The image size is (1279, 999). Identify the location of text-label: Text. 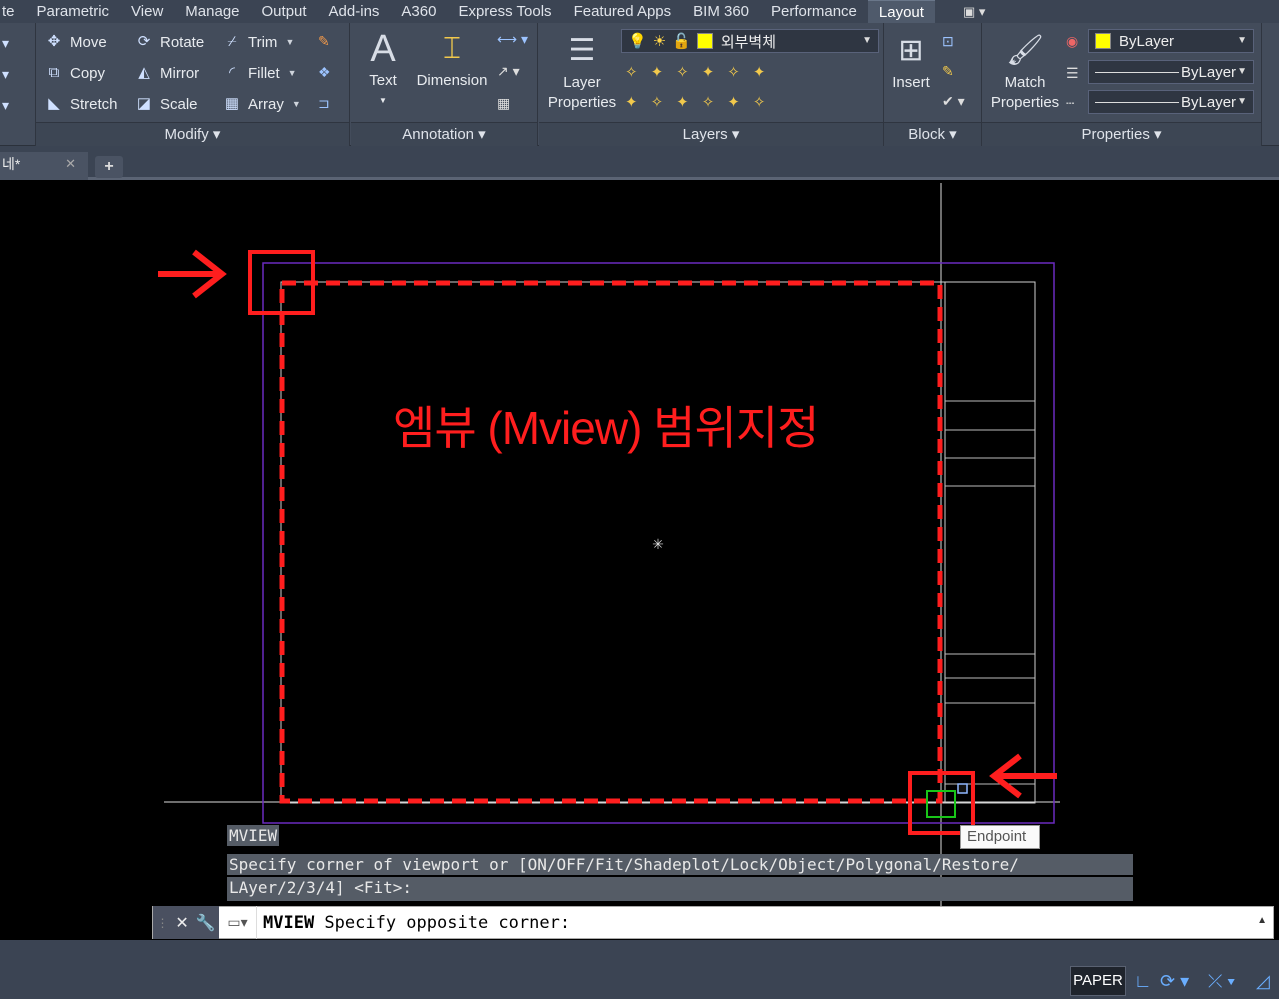
(383, 80).